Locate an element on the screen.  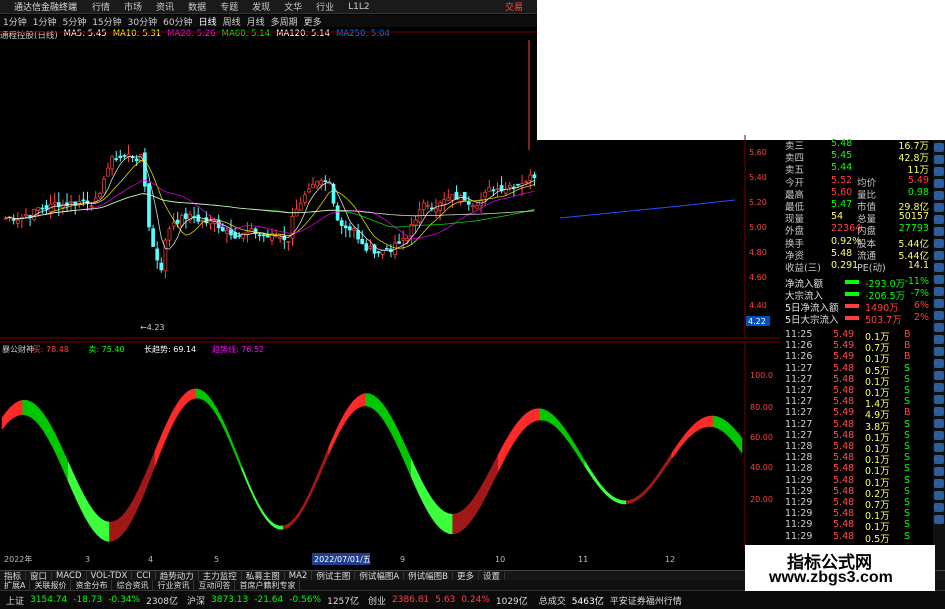
period-button: 多周期 is located at coordinates (284, 21).